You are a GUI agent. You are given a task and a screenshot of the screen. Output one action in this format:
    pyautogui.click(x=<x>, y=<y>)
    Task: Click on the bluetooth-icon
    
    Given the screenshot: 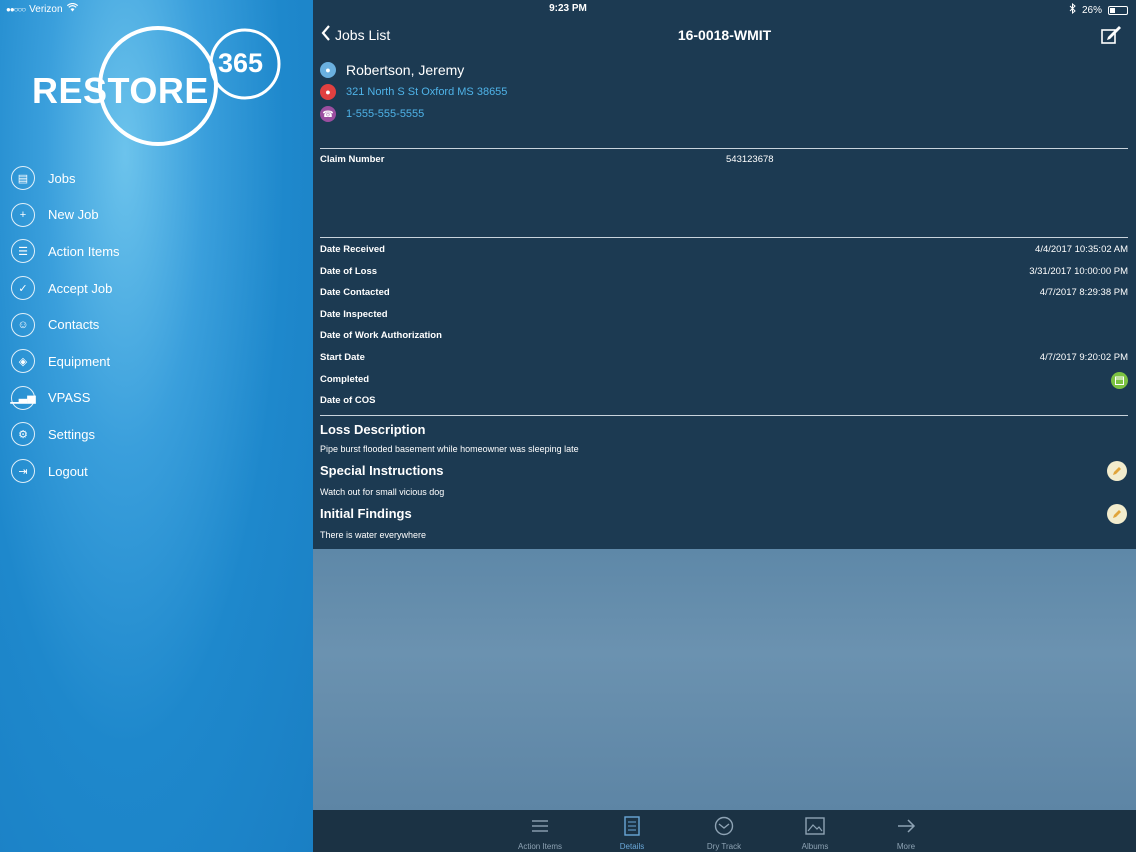 What is the action you would take?
    pyautogui.click(x=1072, y=9)
    